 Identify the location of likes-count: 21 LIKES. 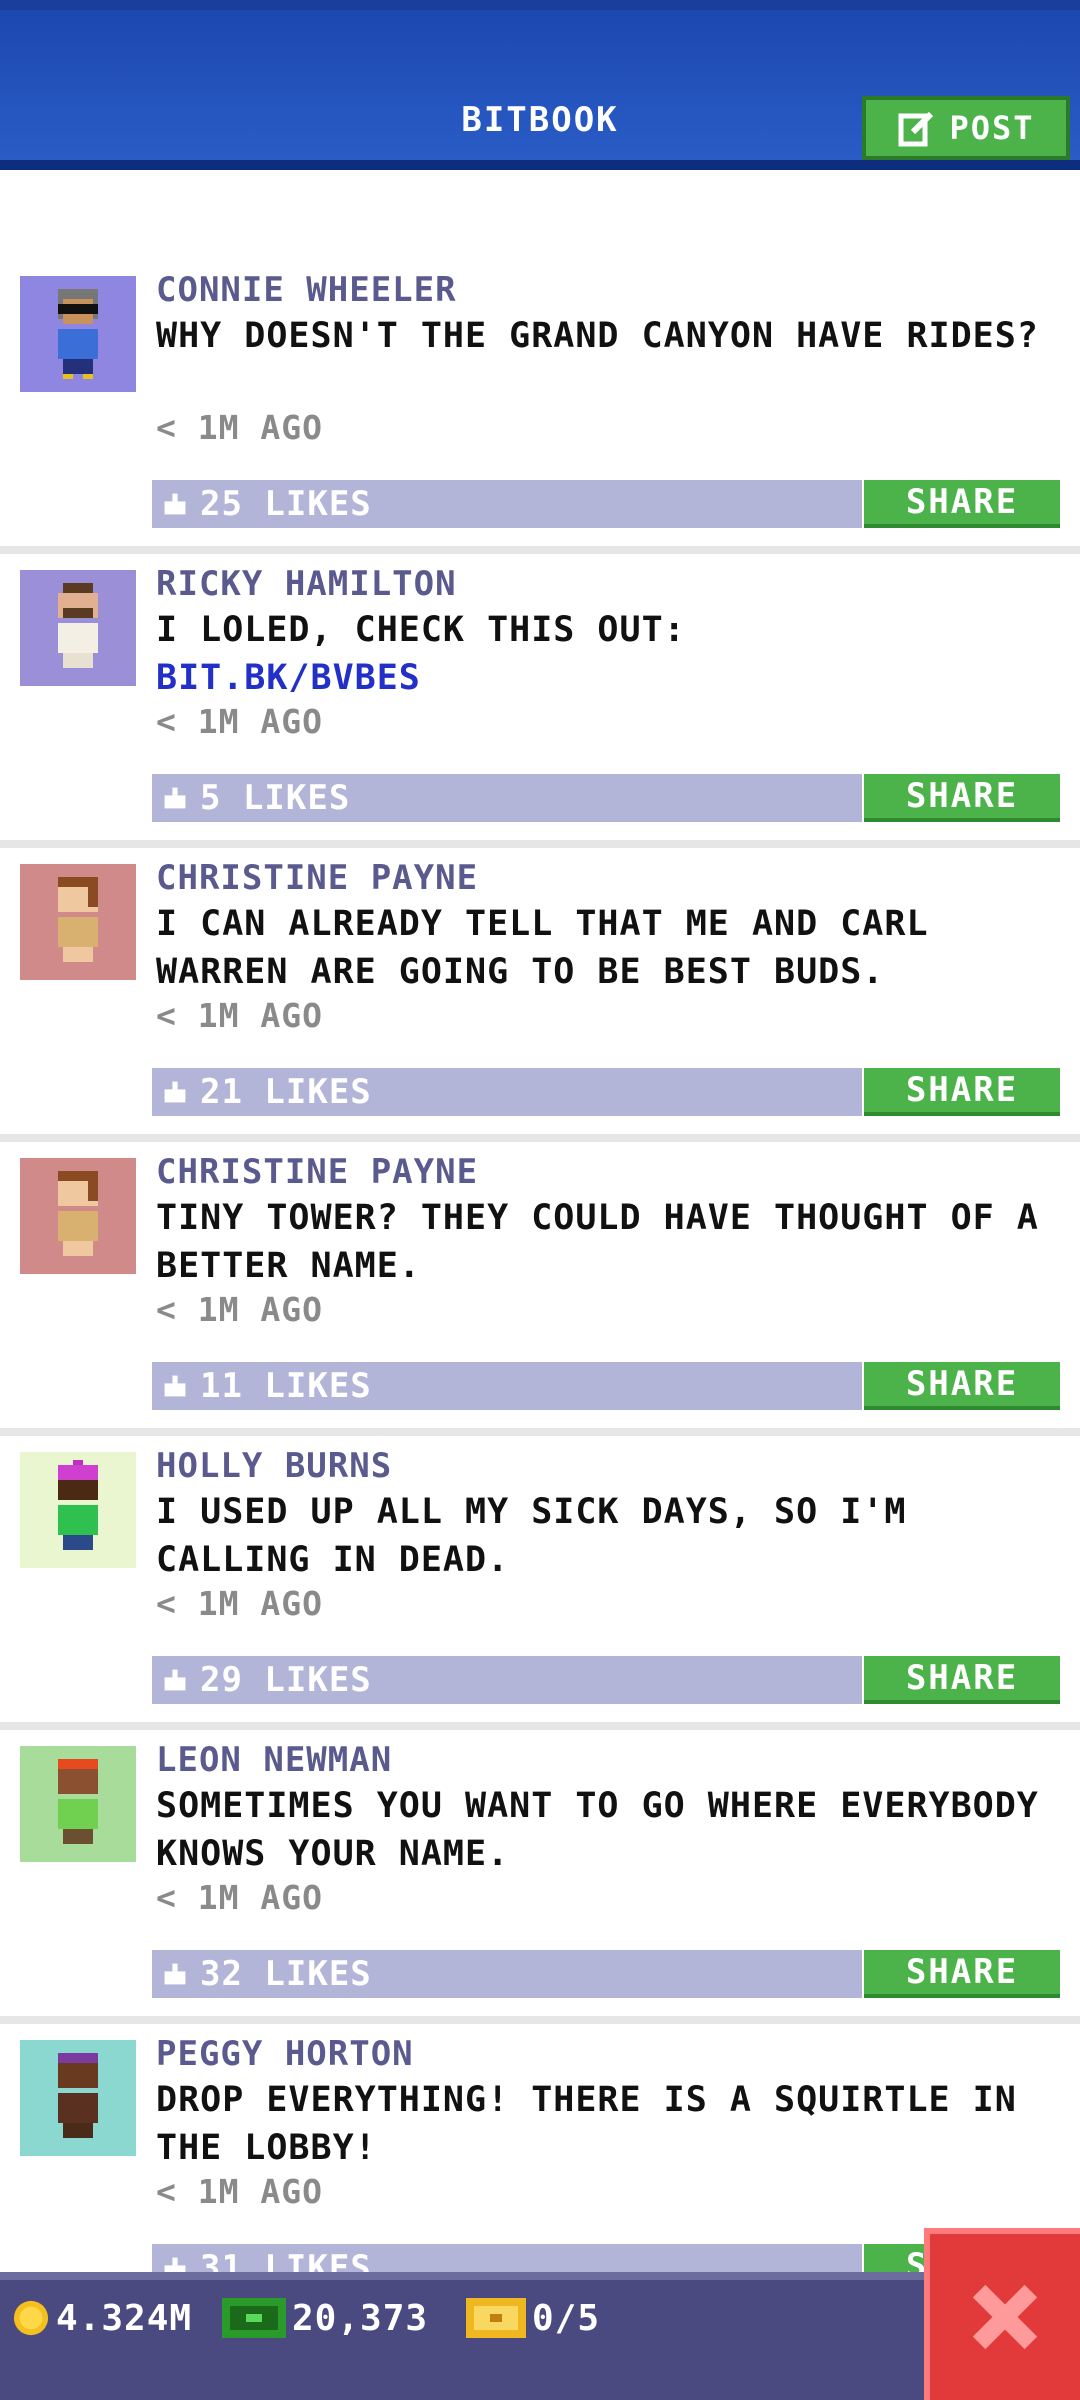
(286, 1092).